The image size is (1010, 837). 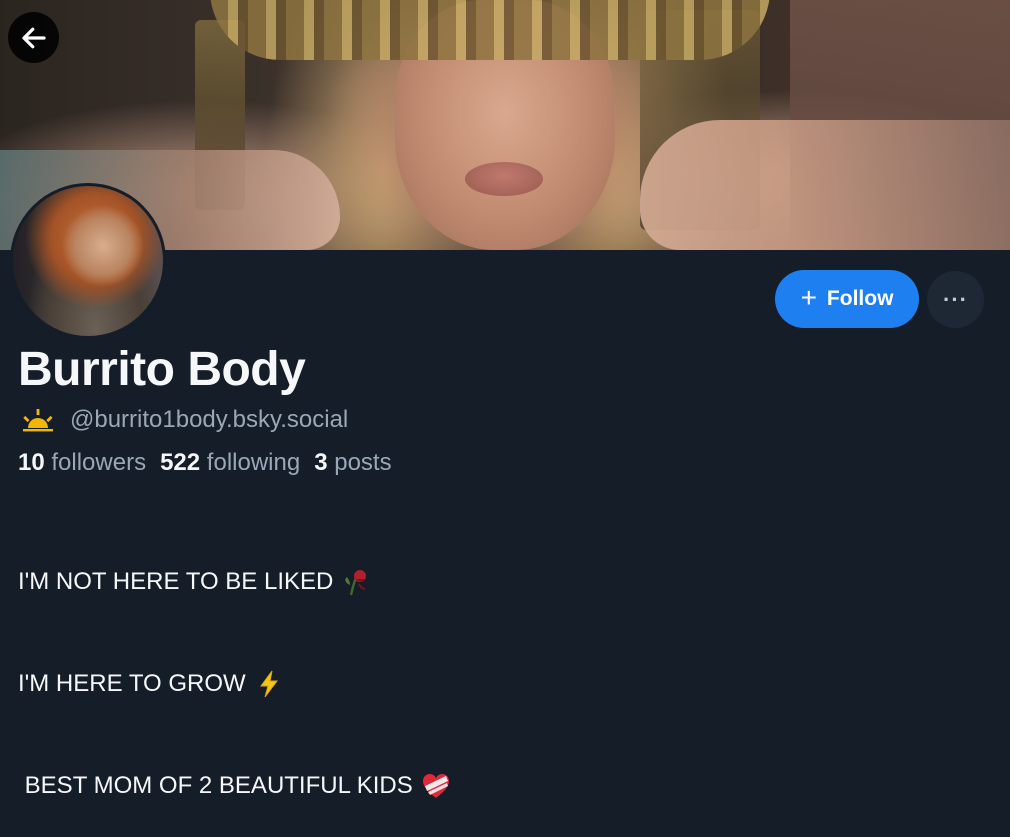 I want to click on banner-arm-right, so click(x=825, y=185).